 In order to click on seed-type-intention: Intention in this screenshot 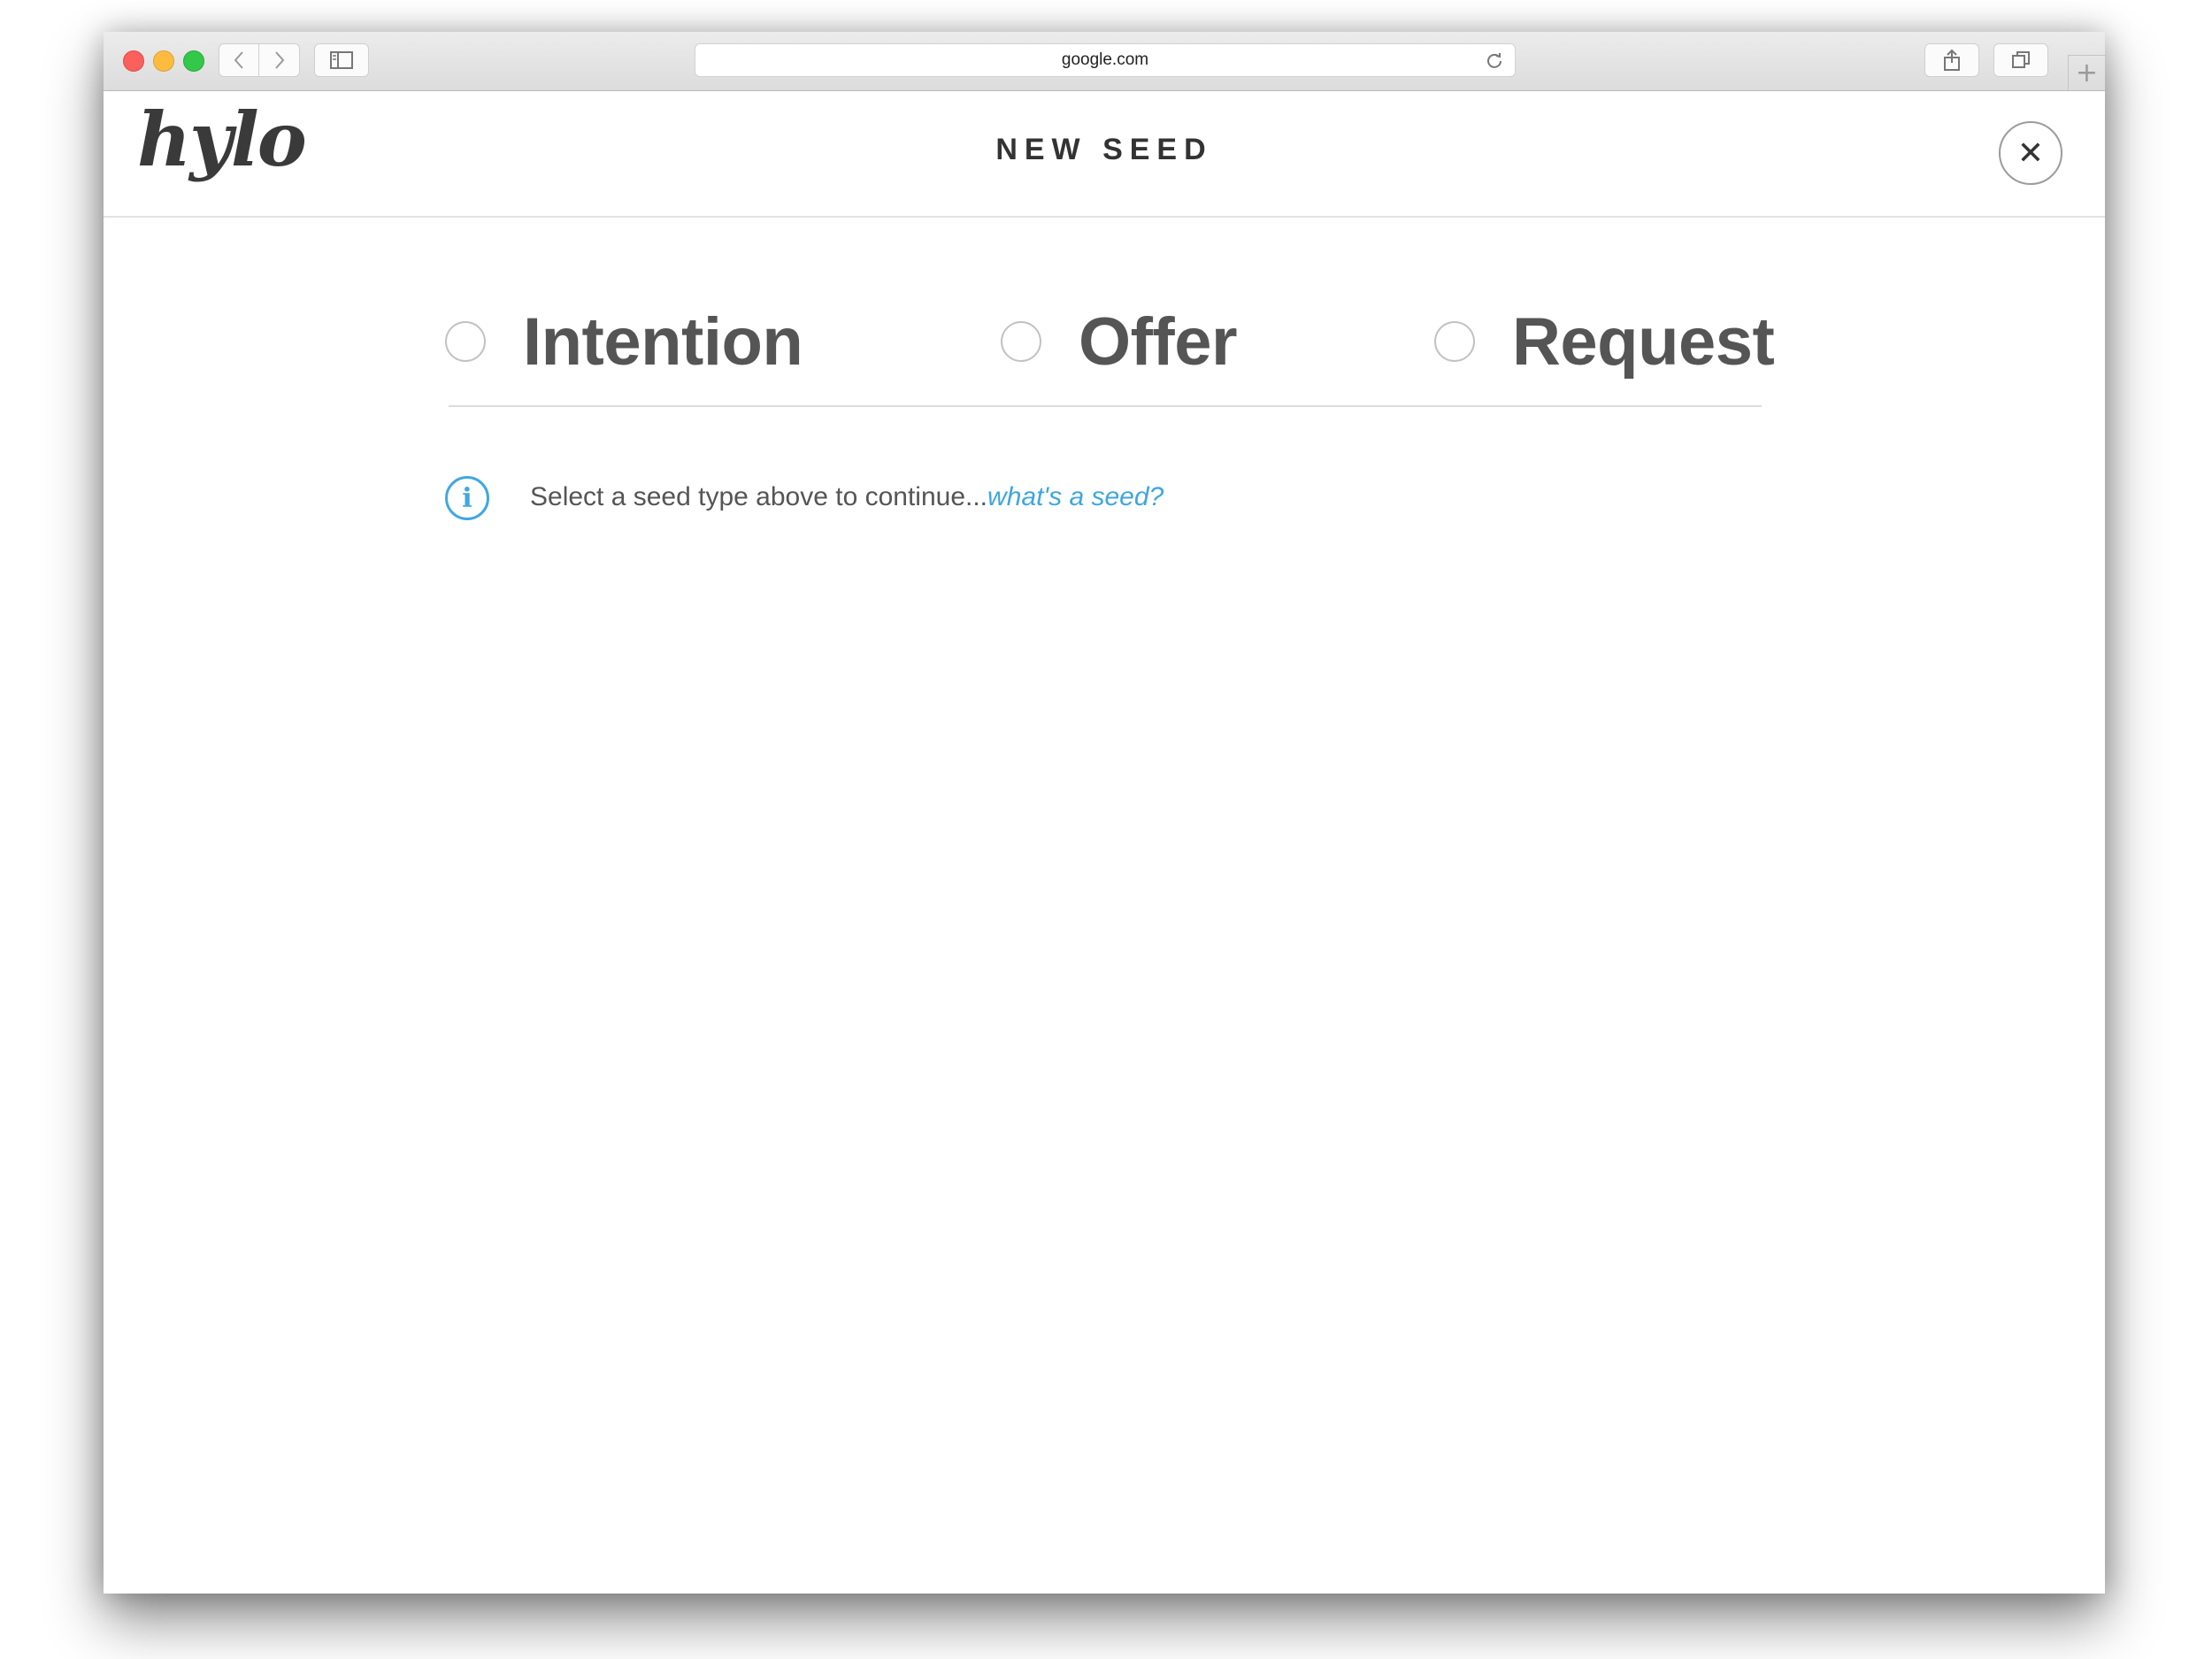, I will do `click(624, 341)`.